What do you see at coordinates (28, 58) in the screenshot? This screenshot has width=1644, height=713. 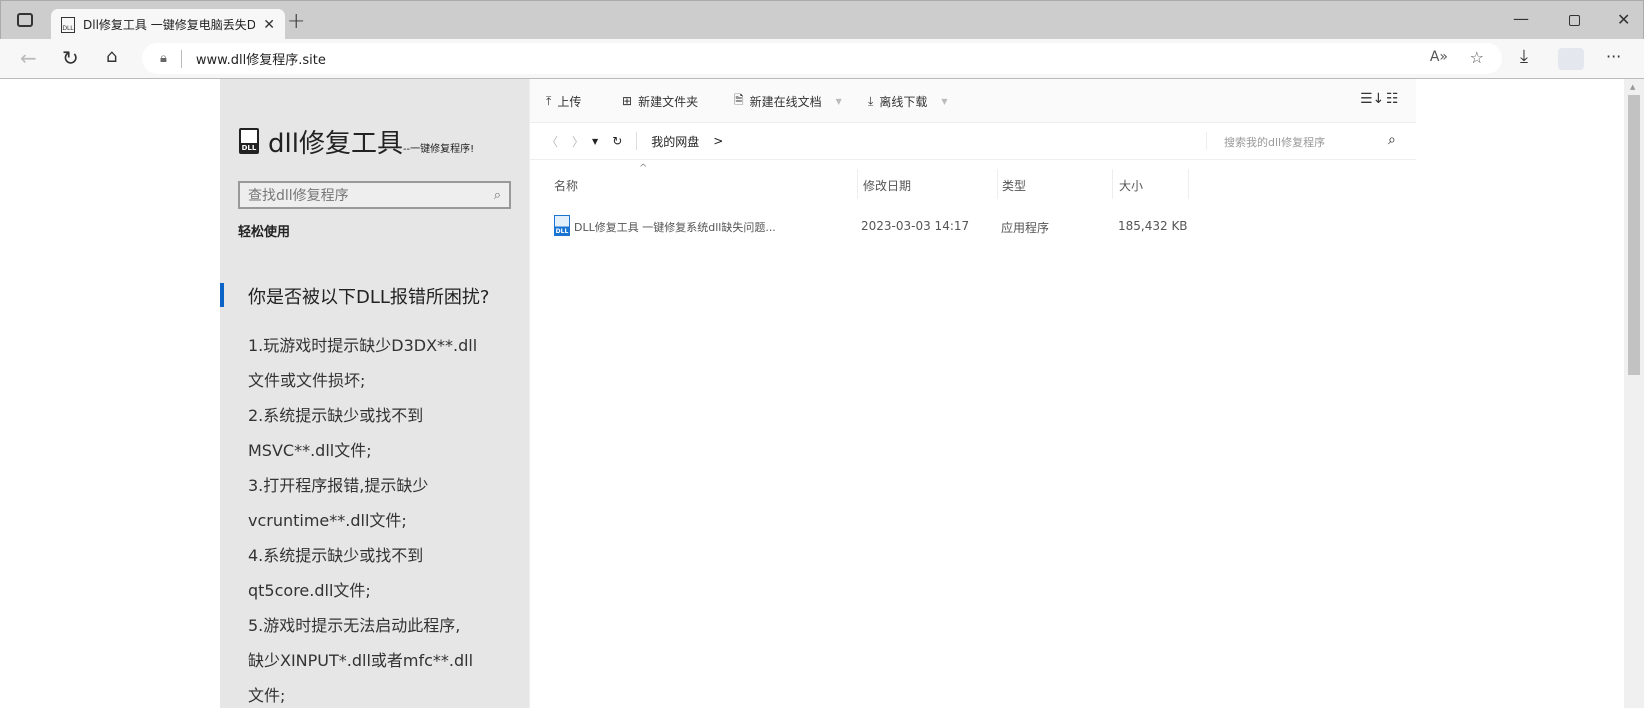 I see `back-icon: ←` at bounding box center [28, 58].